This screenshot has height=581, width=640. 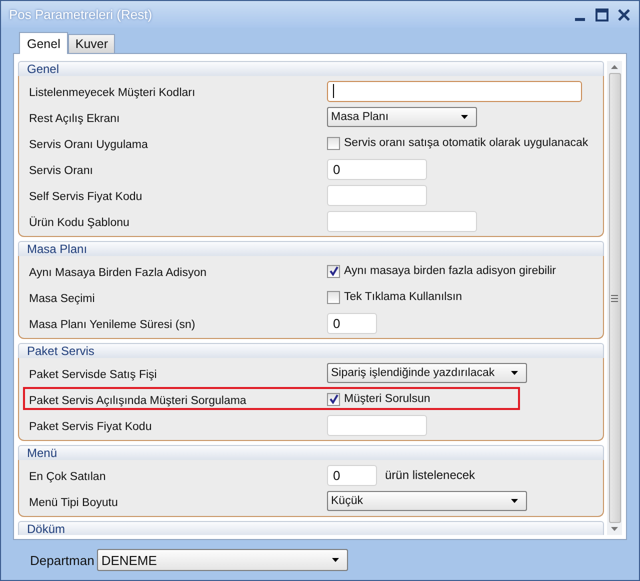 What do you see at coordinates (112, 324) in the screenshot?
I see `field-label: Masa Planı Yenileme Süresi (sn)` at bounding box center [112, 324].